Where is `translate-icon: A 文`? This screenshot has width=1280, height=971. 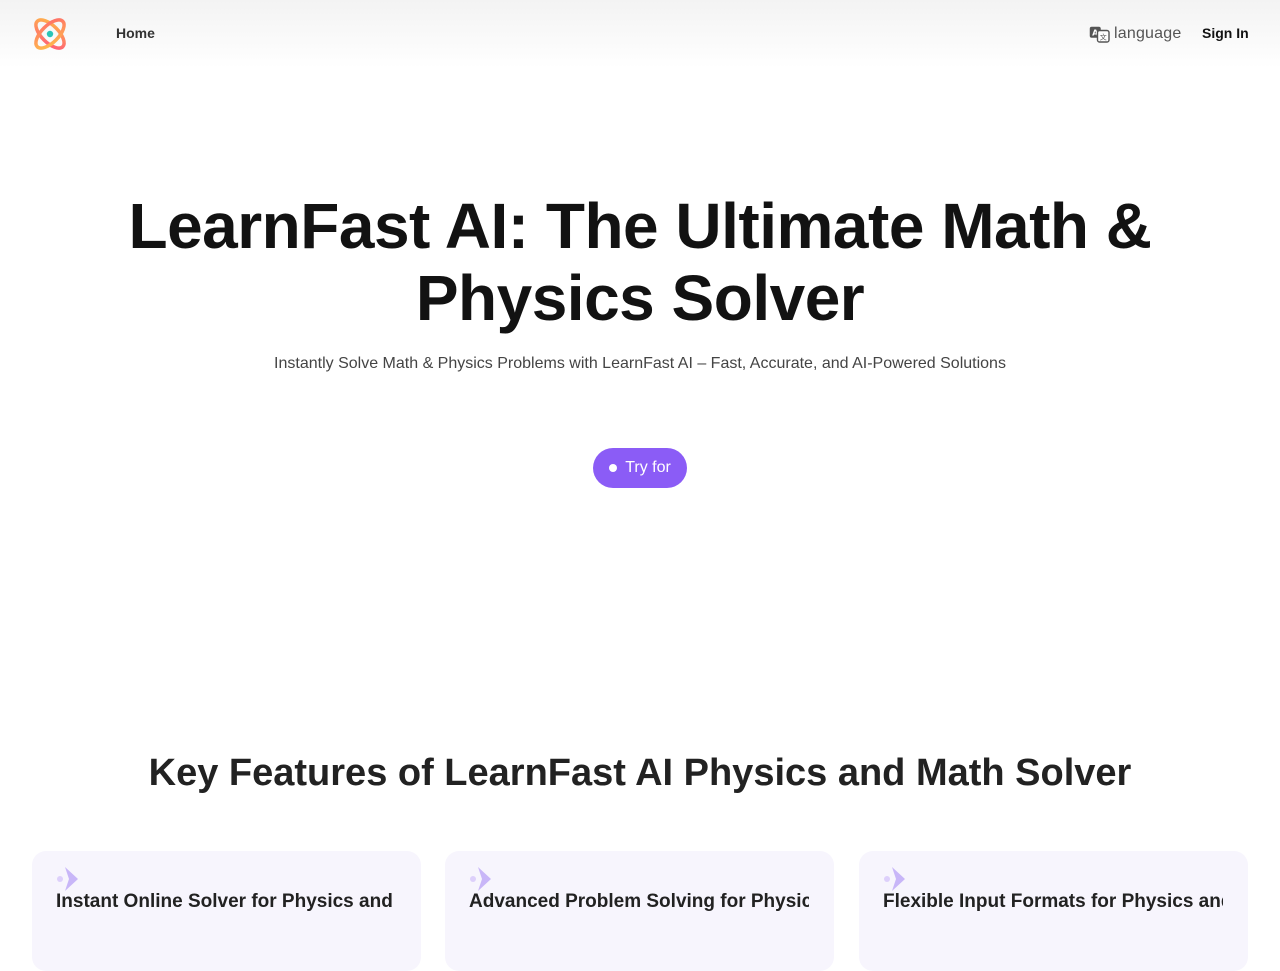
translate-icon: A 文 is located at coordinates (1099, 34).